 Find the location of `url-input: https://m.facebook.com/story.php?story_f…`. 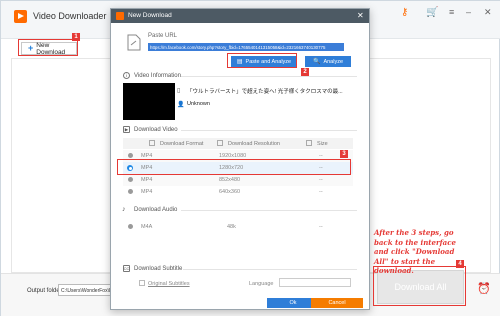

url-input: https://m.facebook.com/story.php?story_f… is located at coordinates (246, 47).